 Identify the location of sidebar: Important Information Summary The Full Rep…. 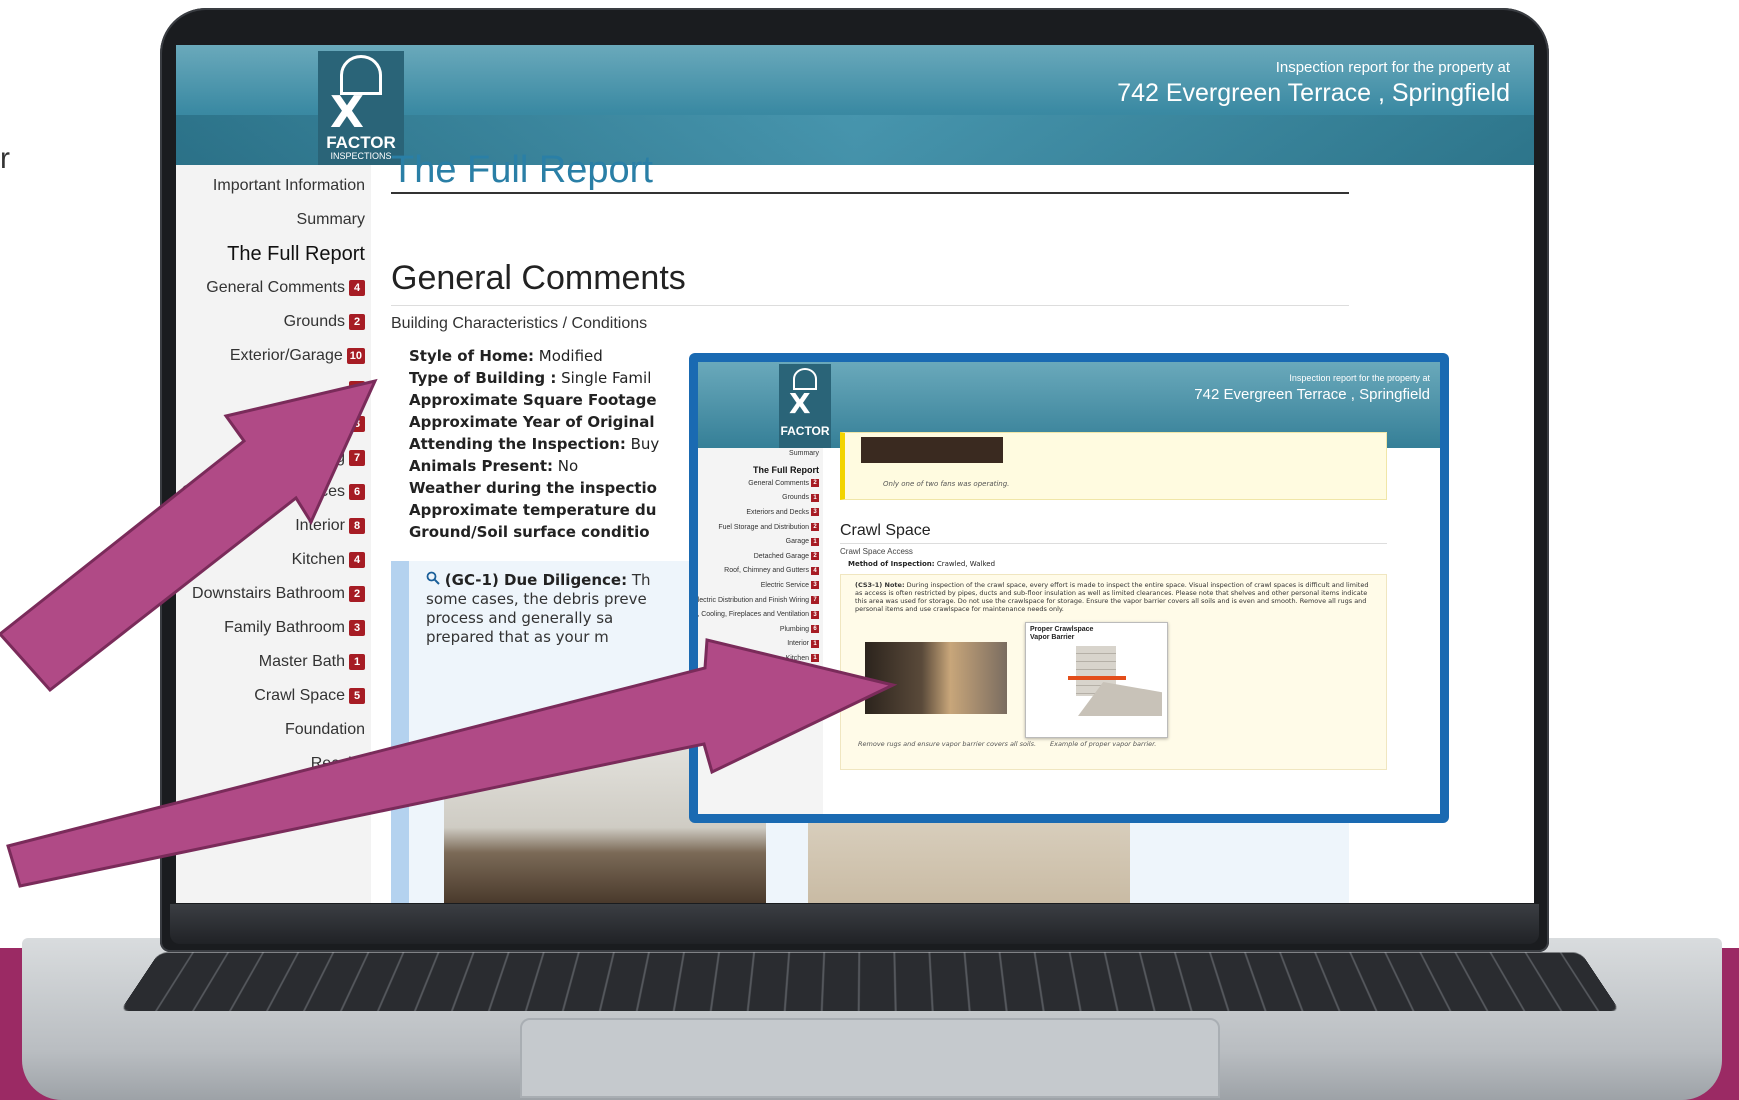
(273, 534).